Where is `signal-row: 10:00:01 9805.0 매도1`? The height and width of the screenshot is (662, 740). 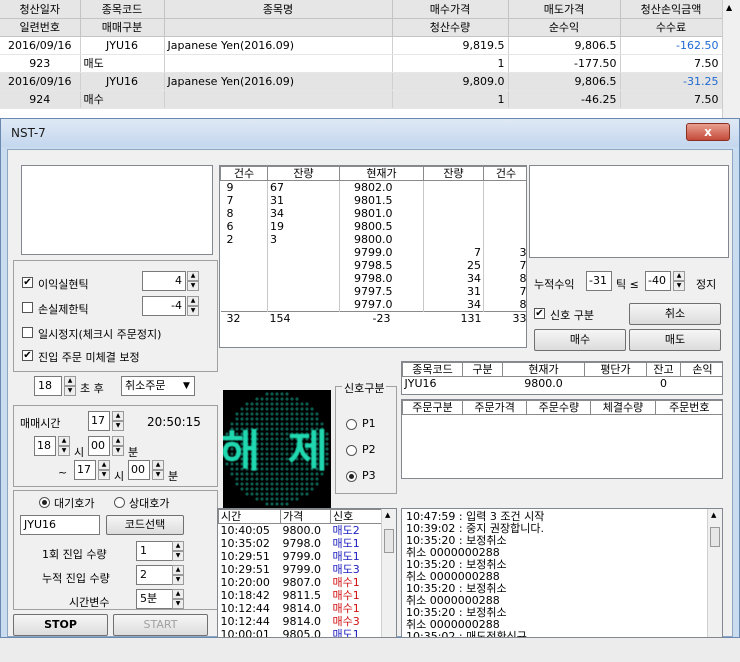
signal-row: 10:00:01 9805.0 매도1 is located at coordinates (301, 632).